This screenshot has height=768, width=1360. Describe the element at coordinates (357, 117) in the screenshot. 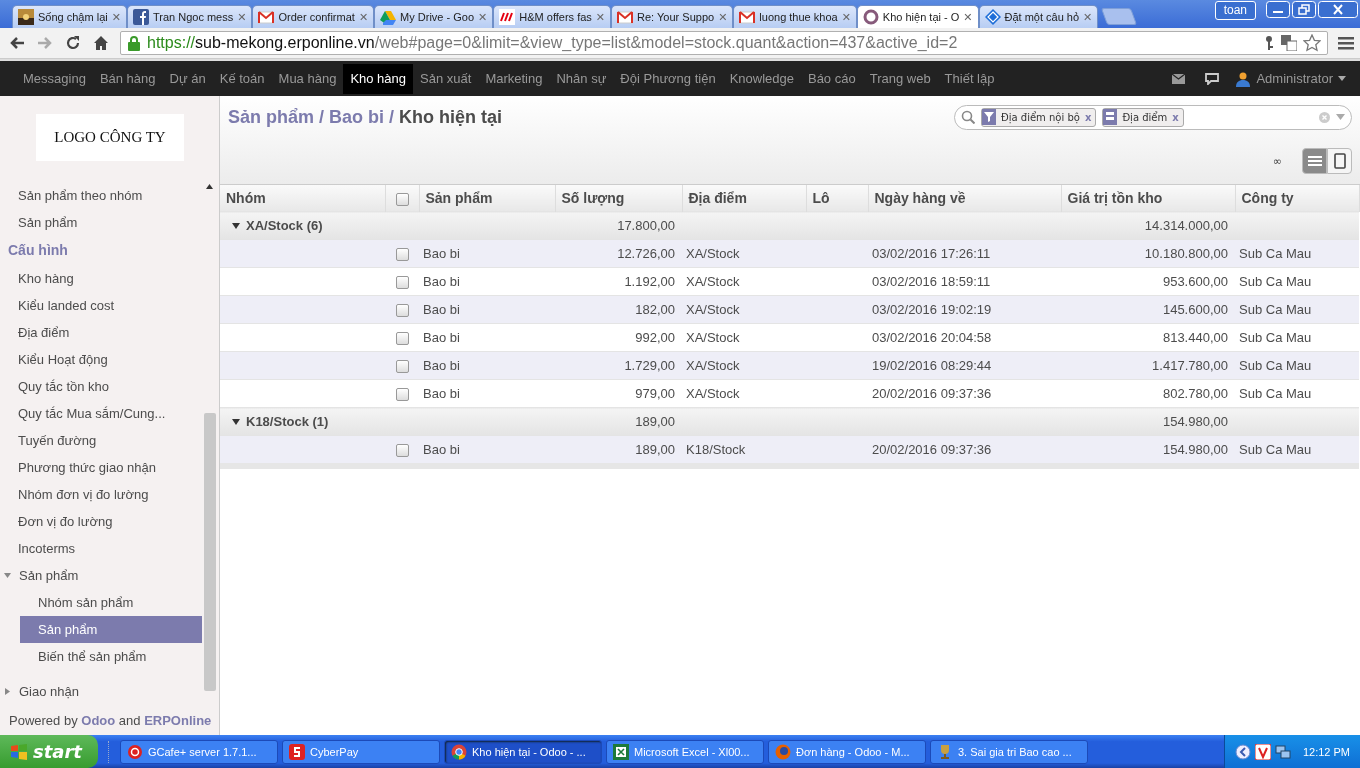

I see `breadcrumb-link: Bao bi` at that location.